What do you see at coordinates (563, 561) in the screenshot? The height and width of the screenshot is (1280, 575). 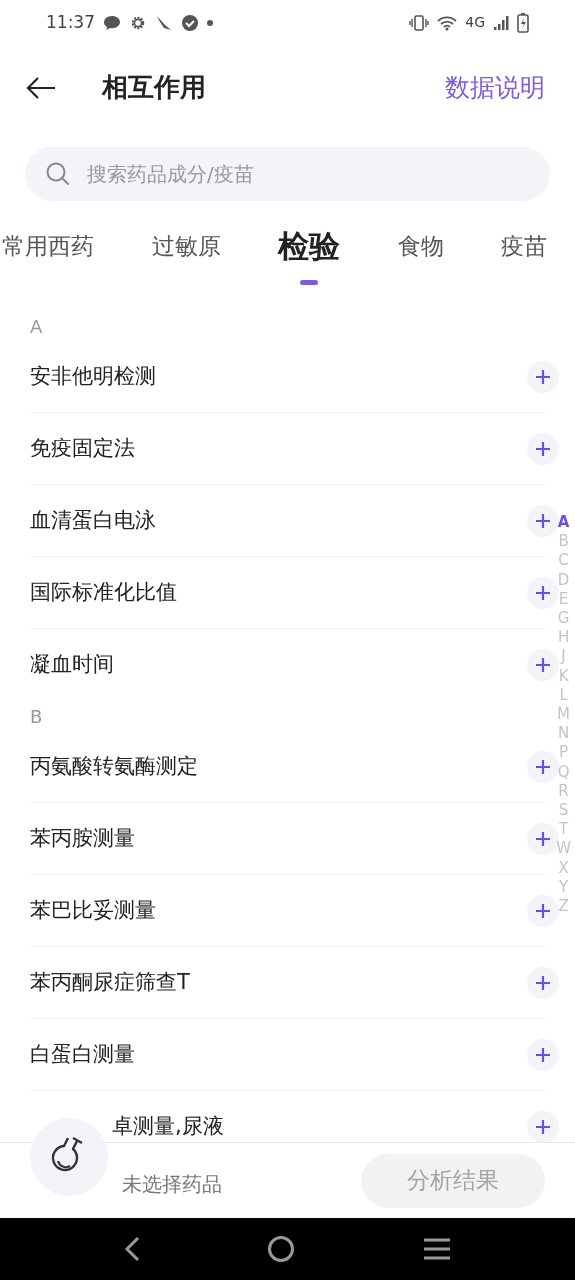 I see `index-letter: C` at bounding box center [563, 561].